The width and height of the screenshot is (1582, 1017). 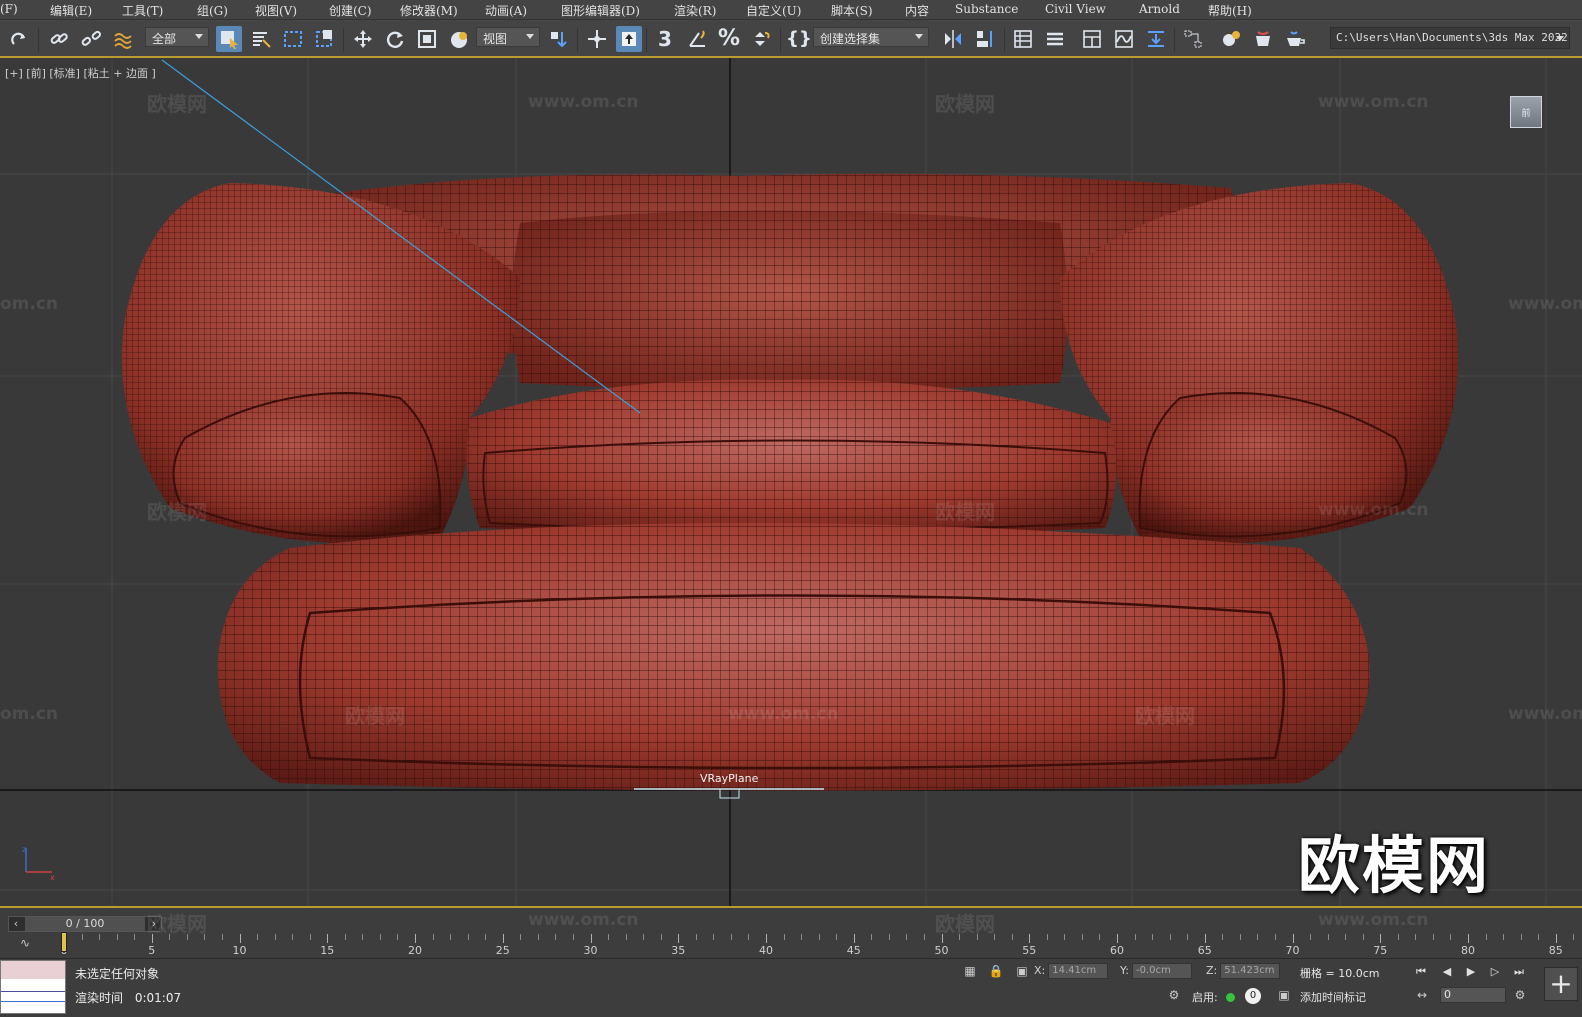 I want to click on menu-item: 内容, so click(x=917, y=10).